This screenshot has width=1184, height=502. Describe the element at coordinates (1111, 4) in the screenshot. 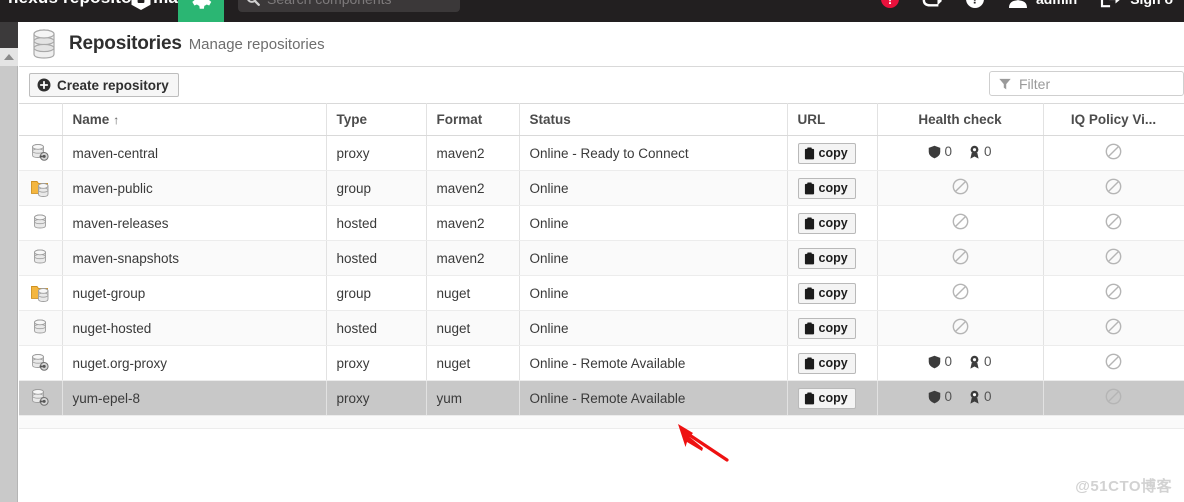

I see `sign-out-icon` at that location.